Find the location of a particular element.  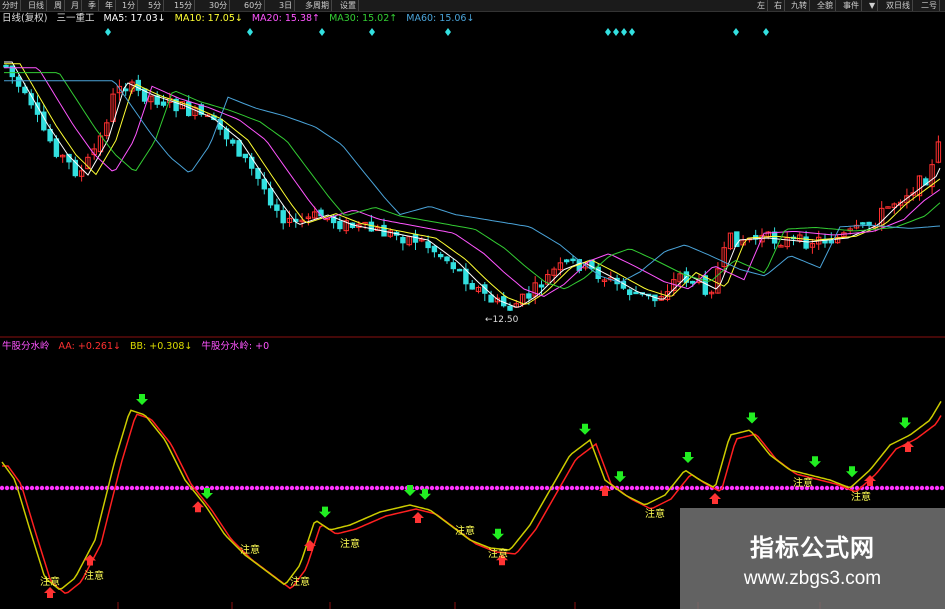

signal-diamonds is located at coordinates (437, 32).